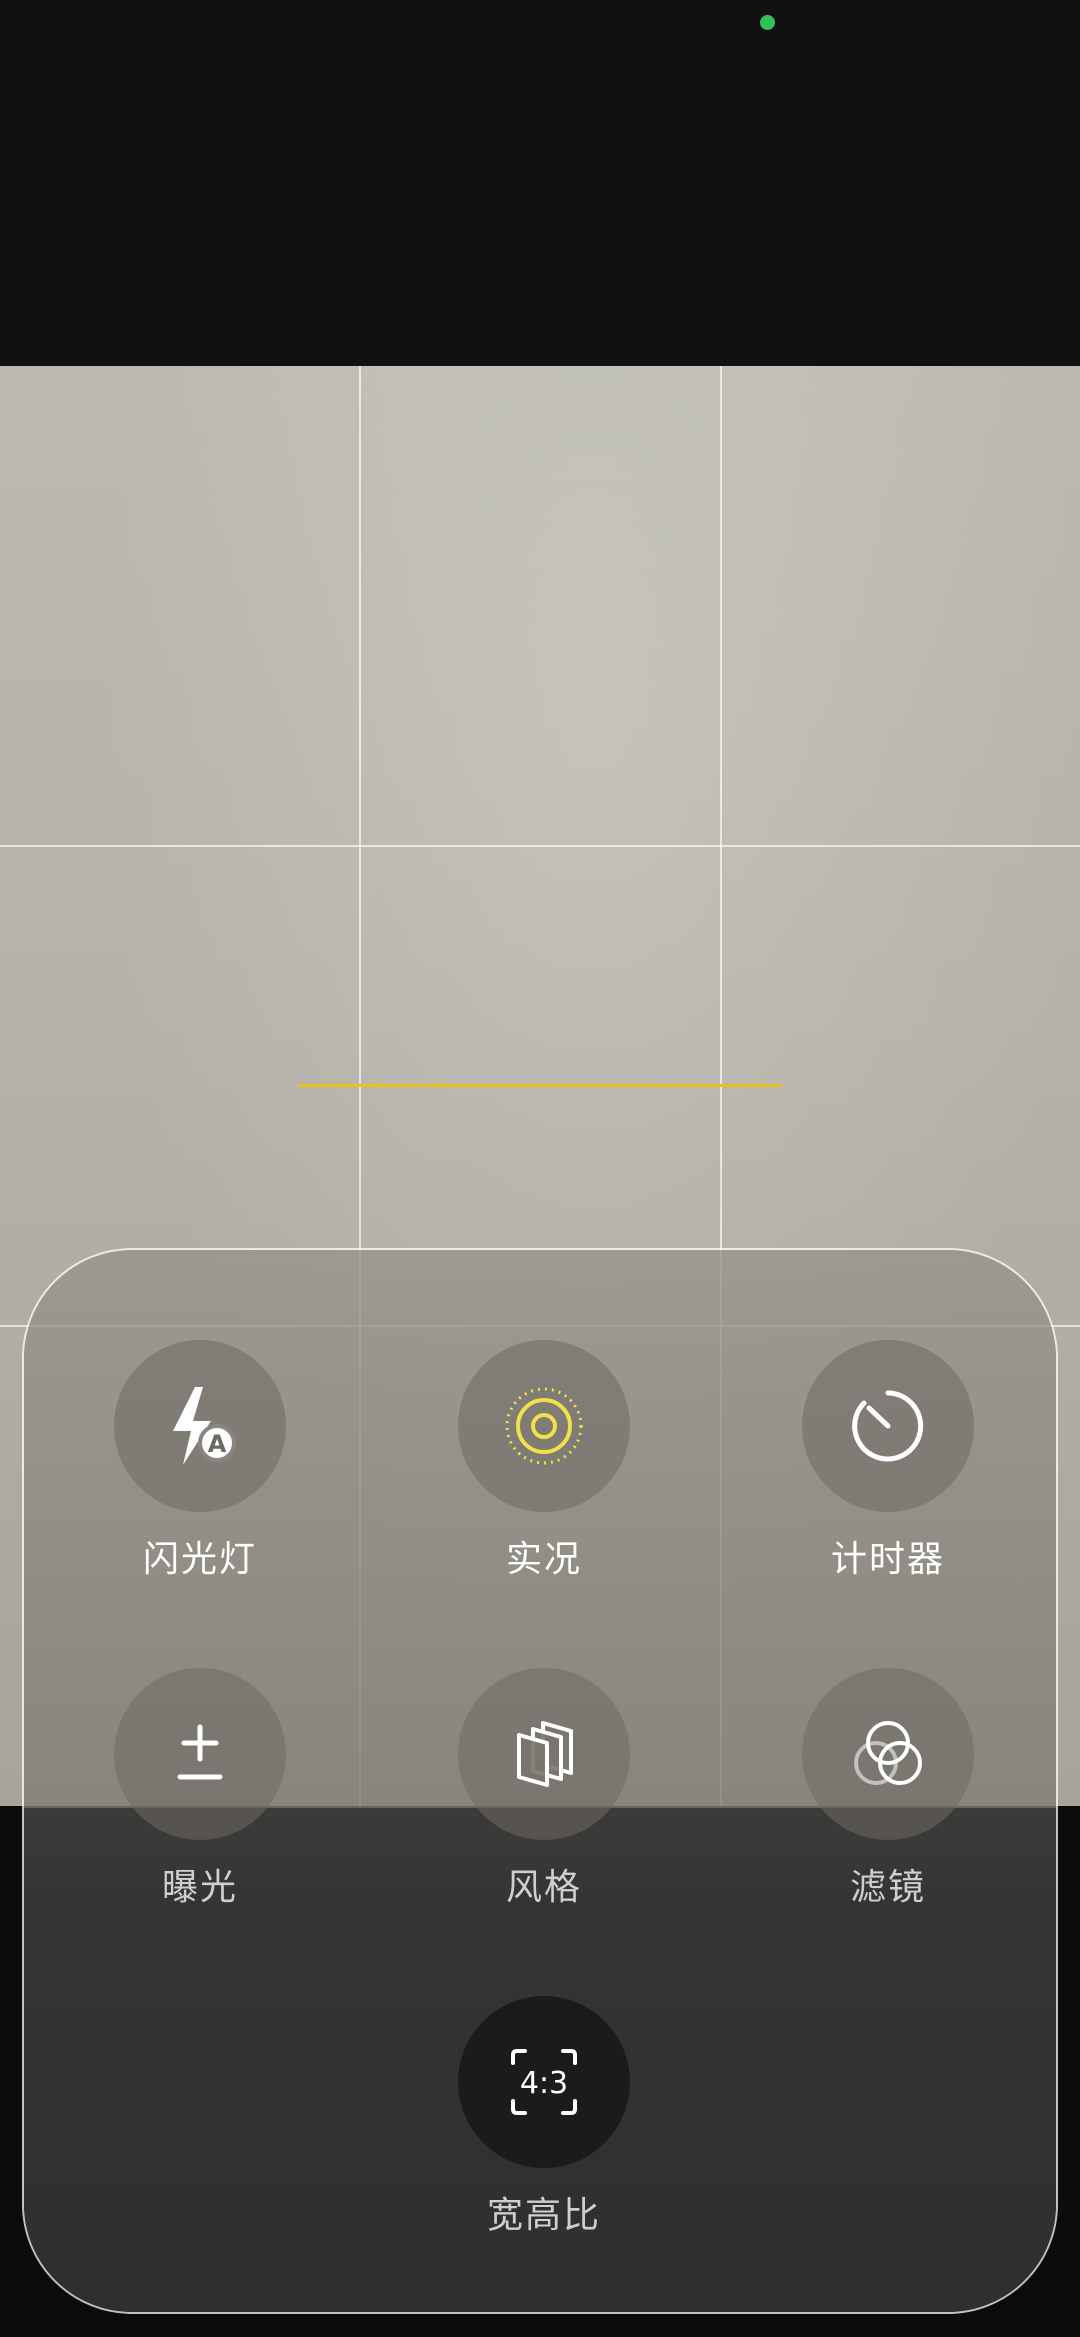 This screenshot has width=1080, height=2337. I want to click on aspect-ratio-button: 4:3, so click(544, 2082).